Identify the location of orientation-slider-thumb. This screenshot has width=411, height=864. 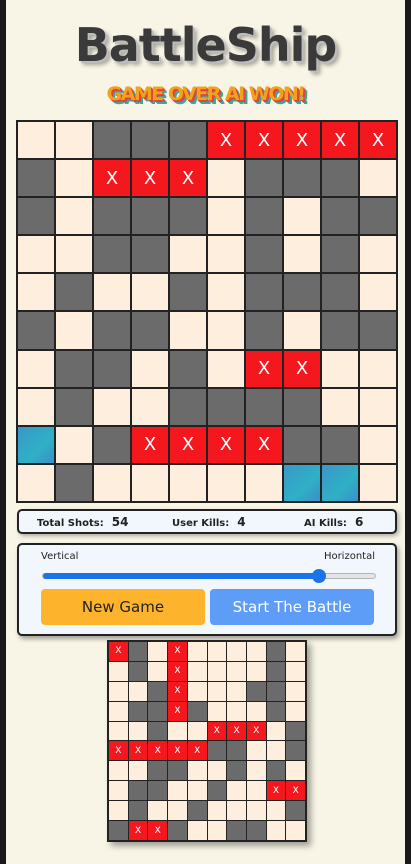
(318, 576).